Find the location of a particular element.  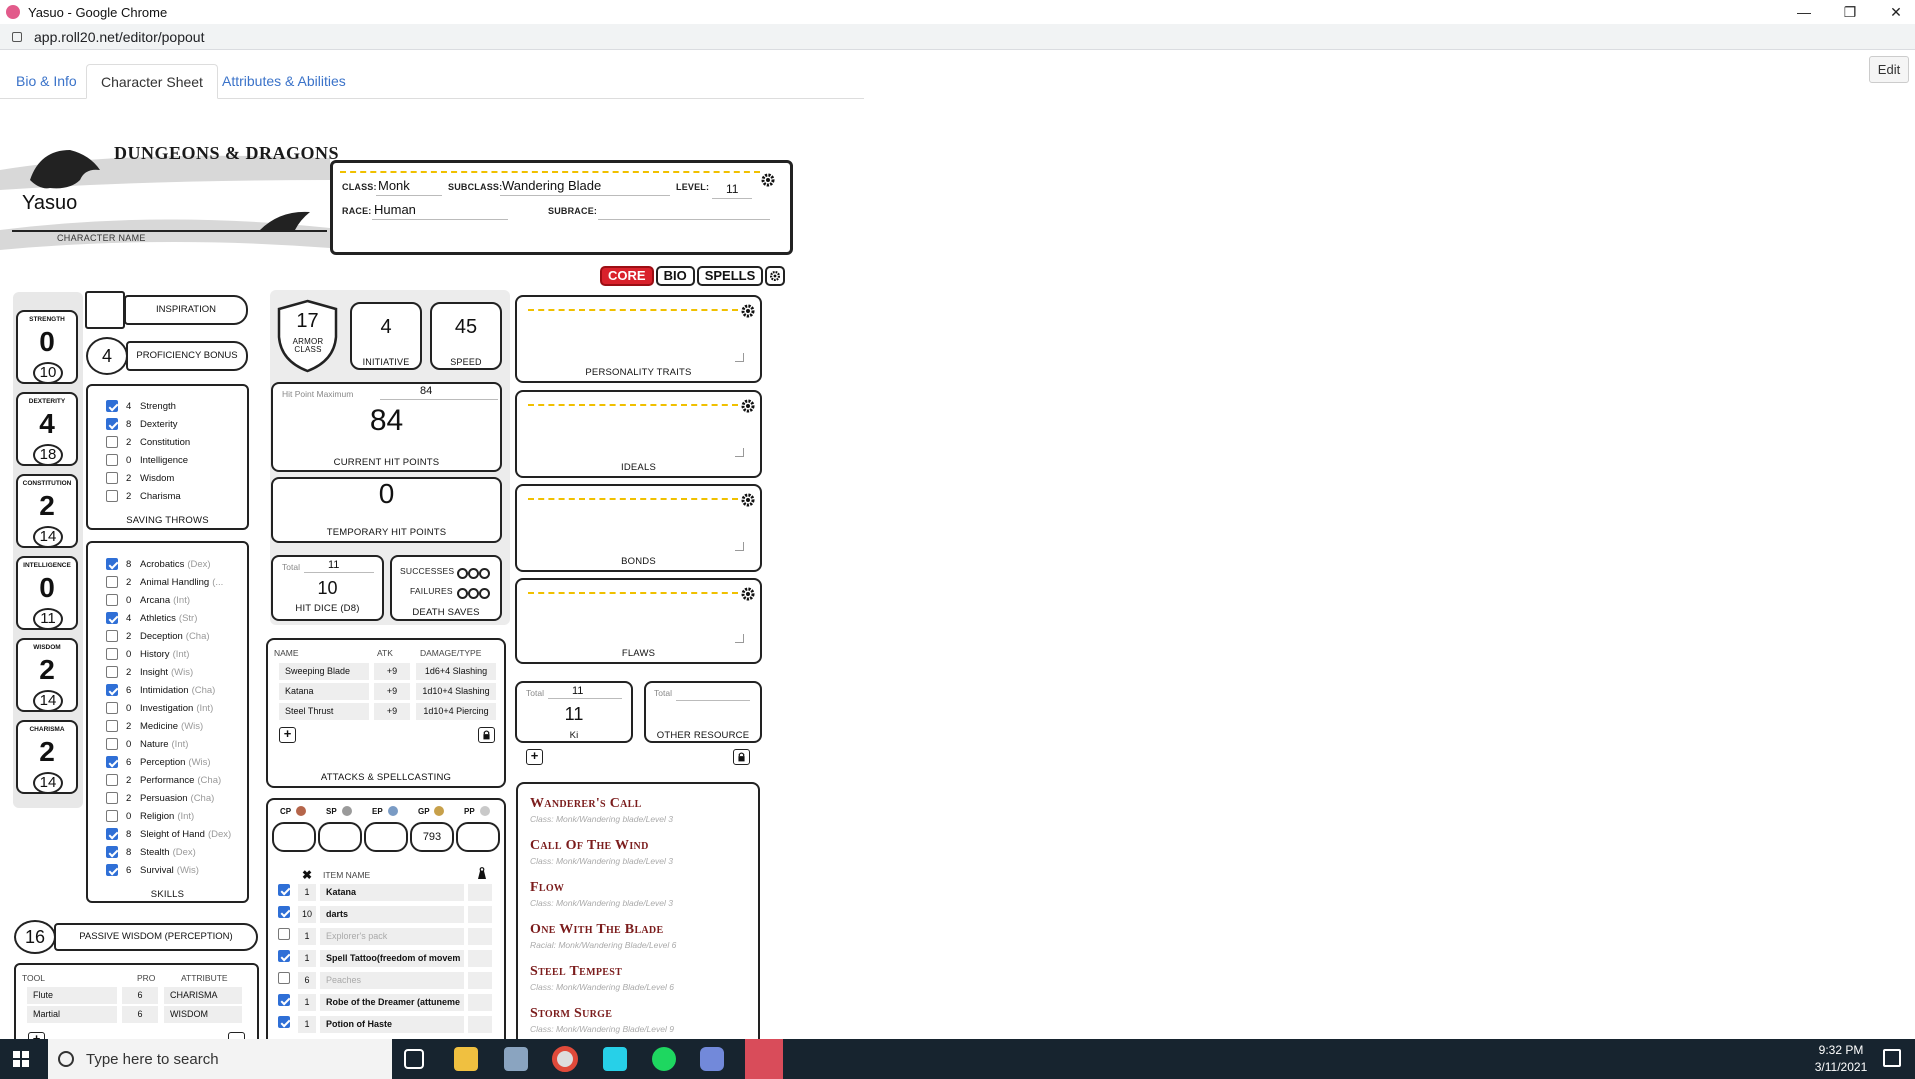

feature-title: One With The Blade is located at coordinates (596, 930).